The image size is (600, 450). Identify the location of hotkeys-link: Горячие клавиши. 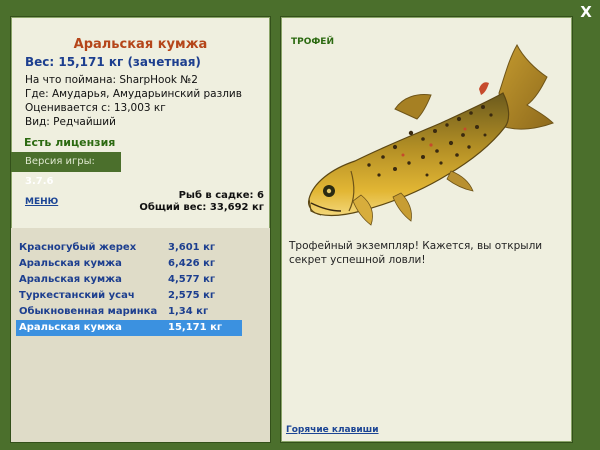
(332, 430).